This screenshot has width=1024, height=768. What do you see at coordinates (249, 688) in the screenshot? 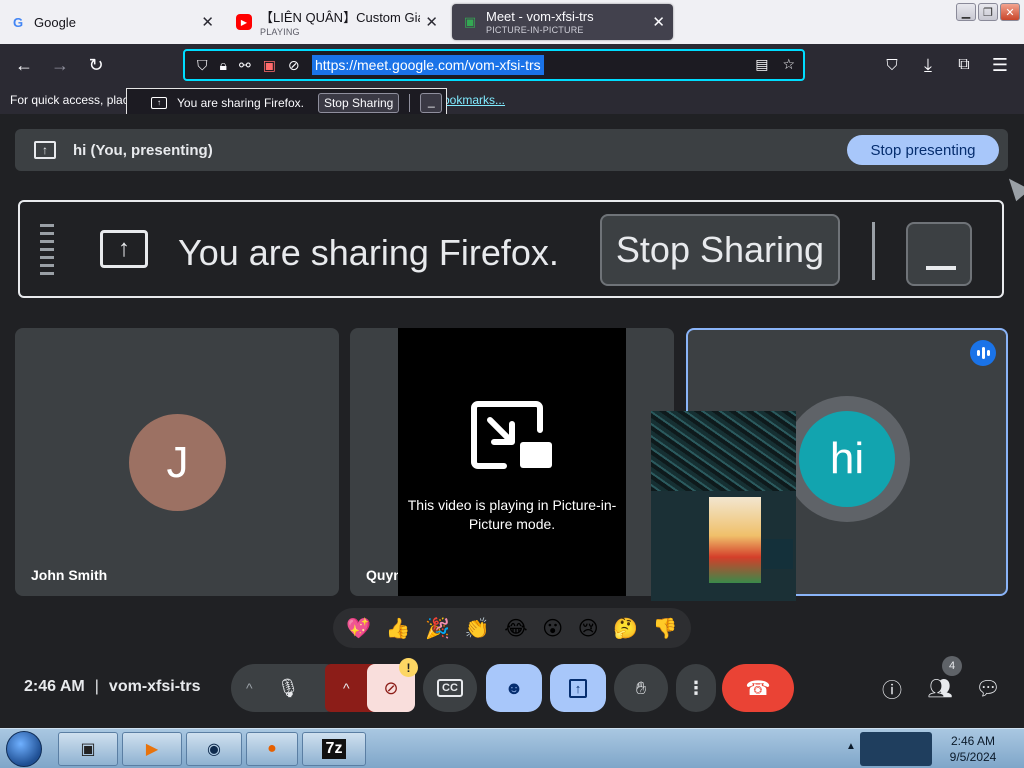
I see `audio-options-chevron-icon: ^` at bounding box center [249, 688].